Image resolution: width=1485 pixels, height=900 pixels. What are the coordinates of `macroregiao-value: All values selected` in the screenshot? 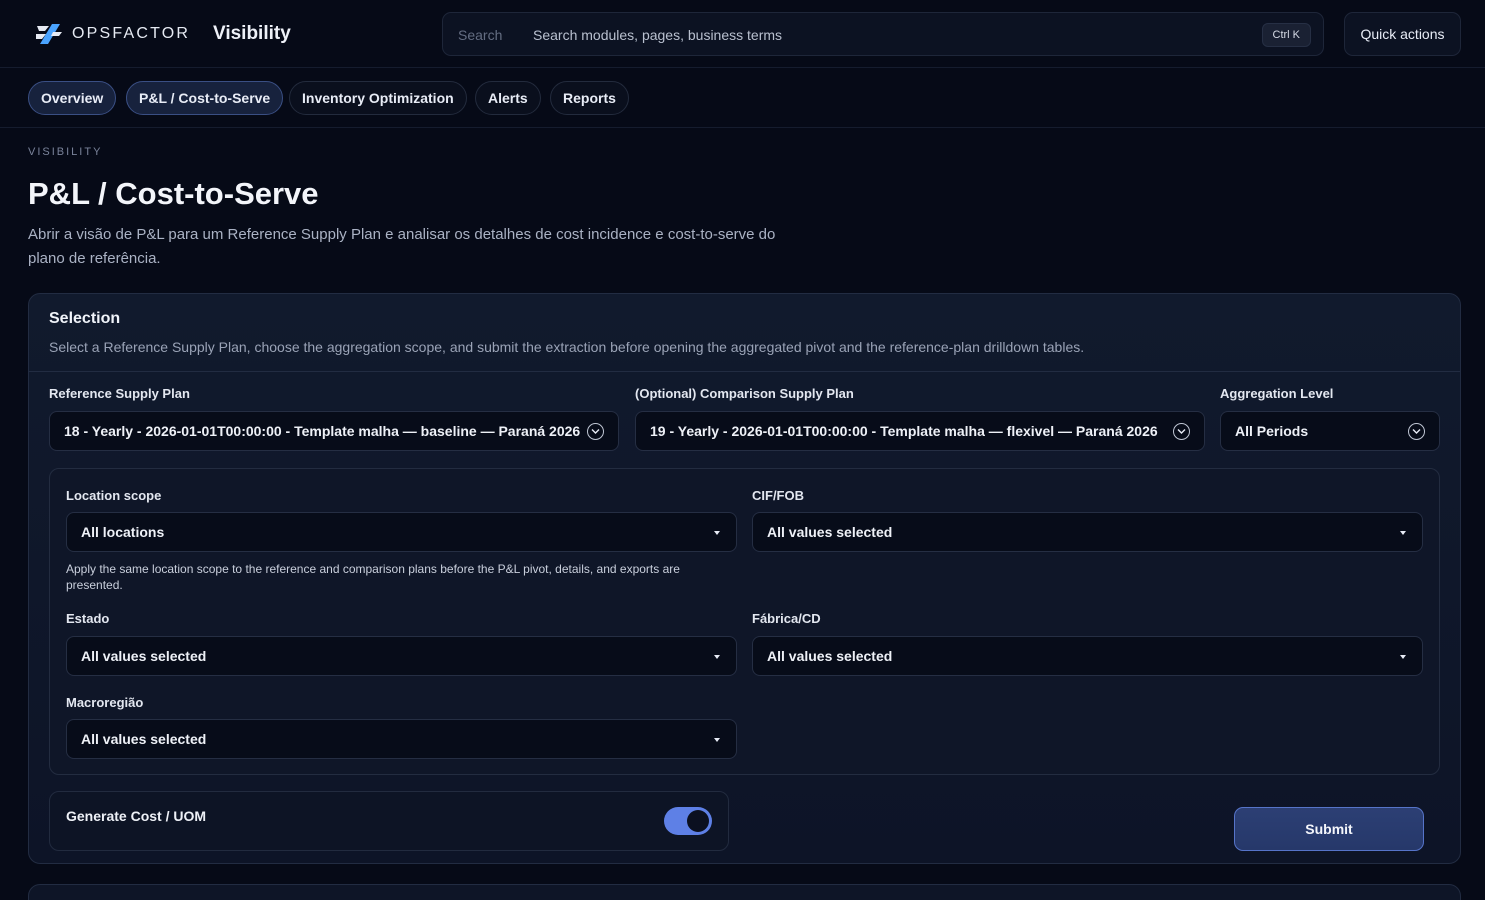 It's located at (144, 739).